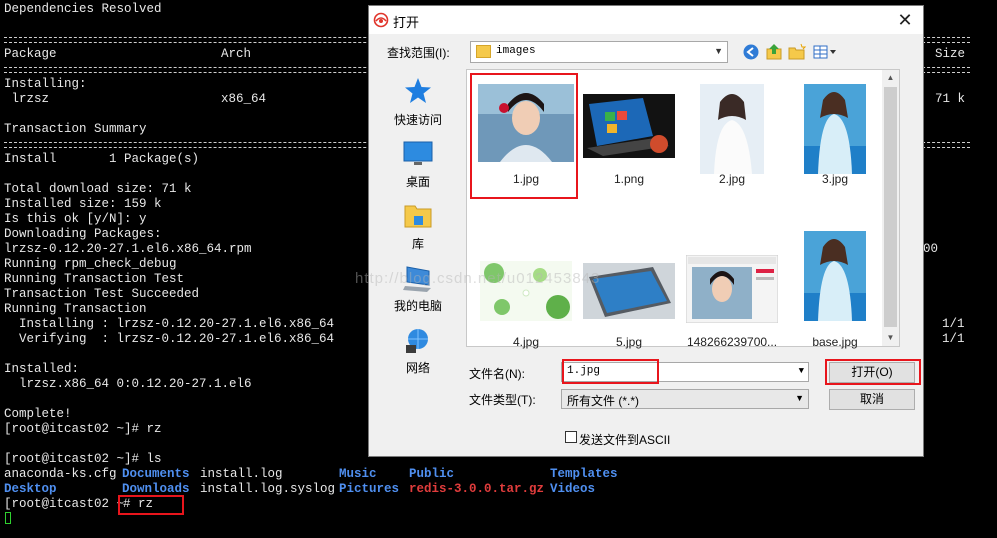 The image size is (997, 538). What do you see at coordinates (825, 52) in the screenshot?
I see `view-menu-icon` at bounding box center [825, 52].